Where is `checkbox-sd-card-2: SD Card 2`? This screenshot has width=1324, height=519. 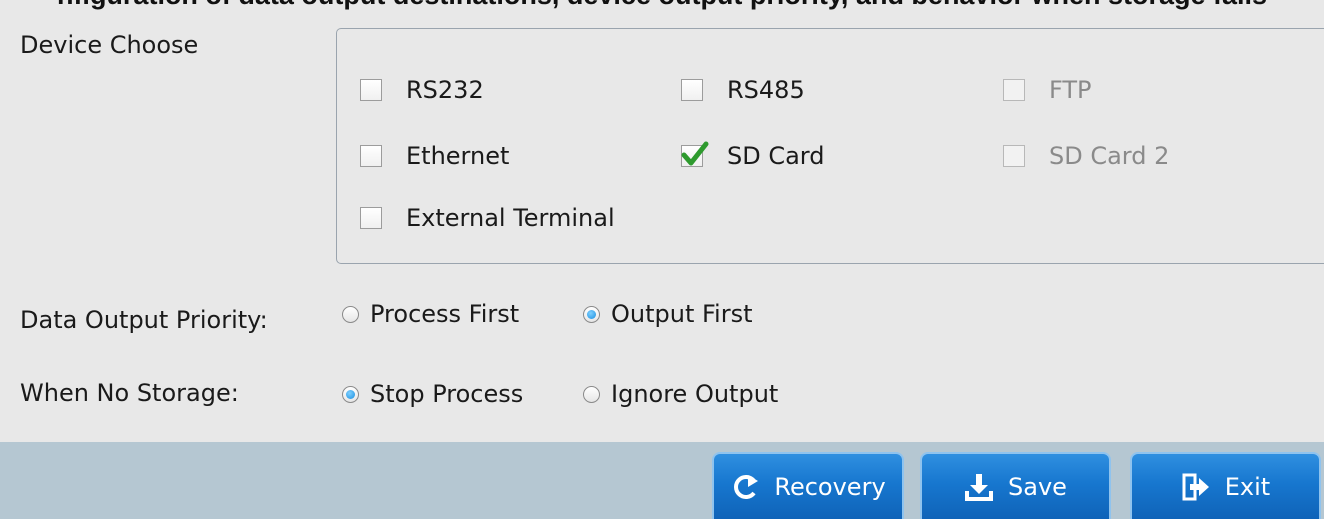
checkbox-sd-card-2: SD Card 2 is located at coordinates (1086, 156).